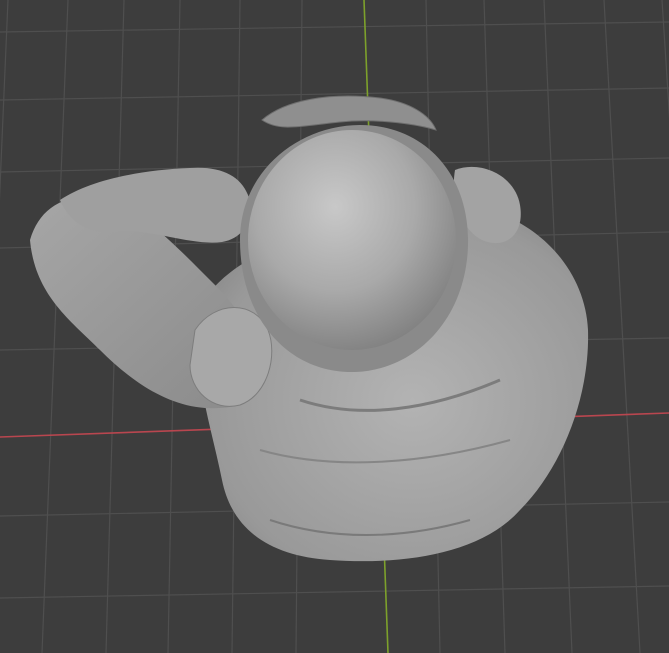 The image size is (669, 653). Describe the element at coordinates (352, 240) in the screenshot. I see `model-helmet` at that location.